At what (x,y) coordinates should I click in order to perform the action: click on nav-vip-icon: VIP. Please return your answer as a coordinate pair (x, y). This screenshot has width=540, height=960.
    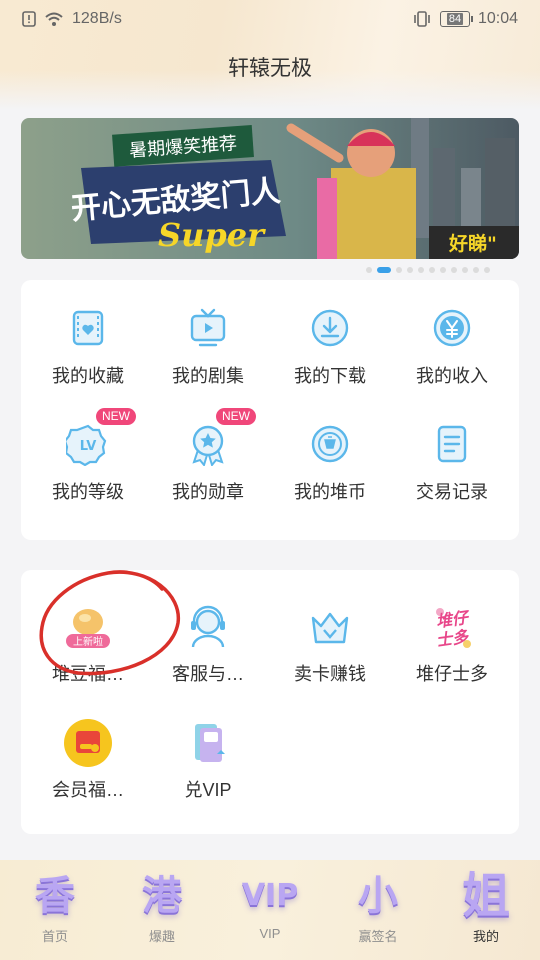
    Looking at the image, I should click on (270, 895).